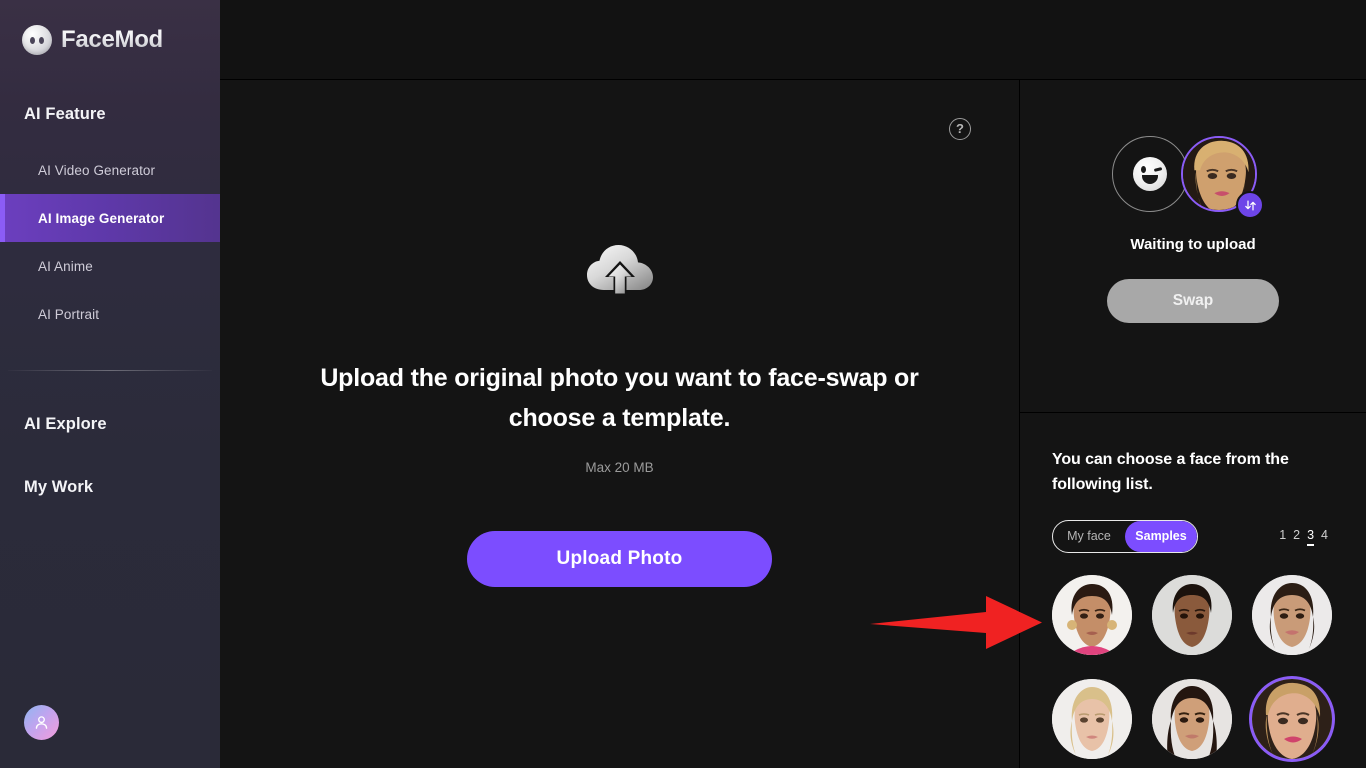 The image size is (1366, 768). I want to click on page-2: 2, so click(1296, 536).